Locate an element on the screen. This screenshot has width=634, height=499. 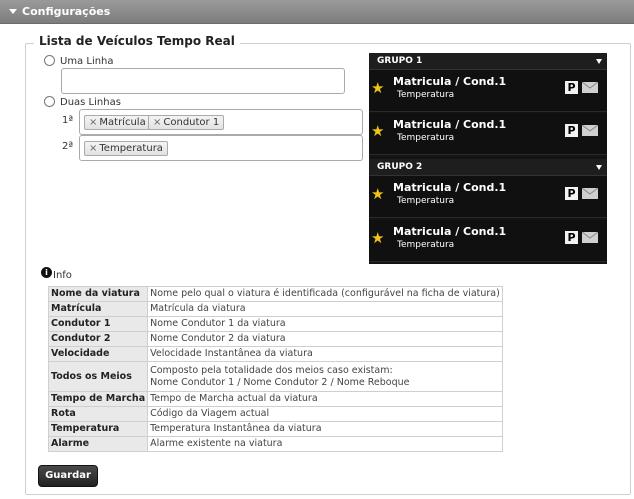
tag-temperatura: × Temperatura is located at coordinates (126, 148).